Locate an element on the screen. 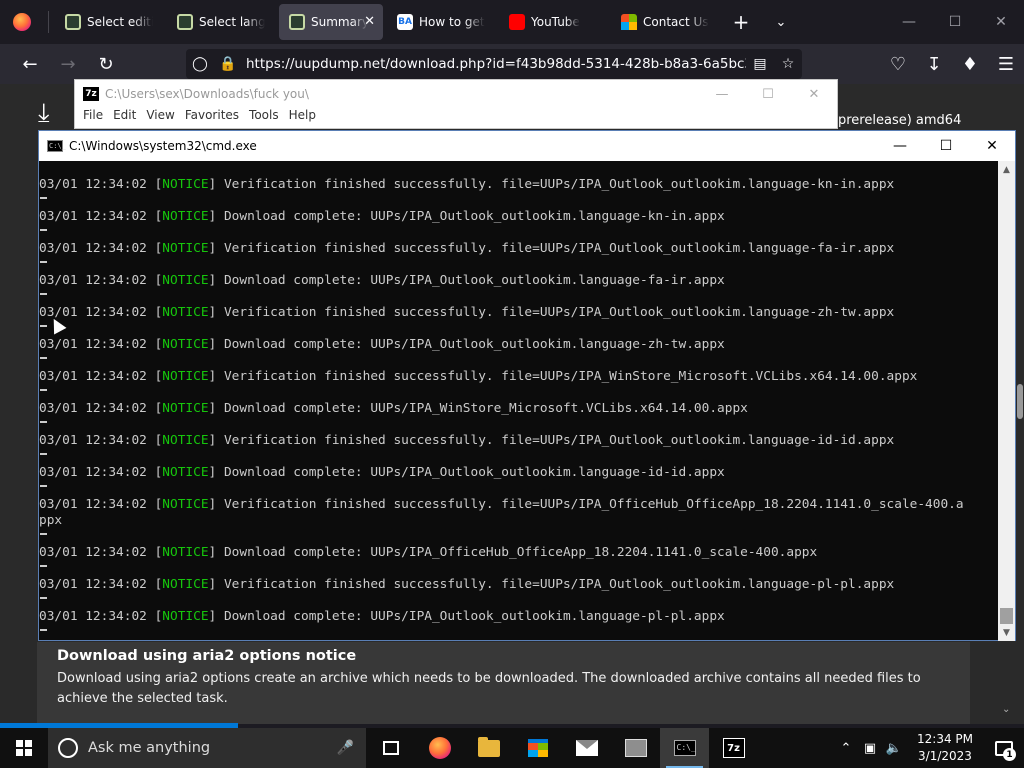  action-center-button: 1 is located at coordinates (1004, 748).